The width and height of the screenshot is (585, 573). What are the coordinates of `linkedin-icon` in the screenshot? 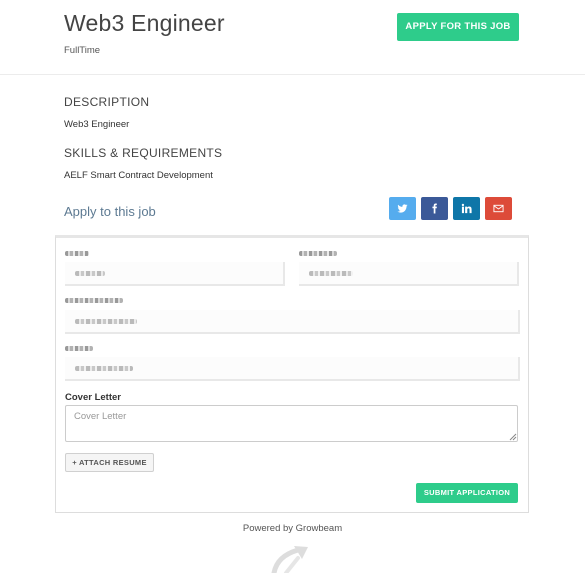 It's located at (466, 208).